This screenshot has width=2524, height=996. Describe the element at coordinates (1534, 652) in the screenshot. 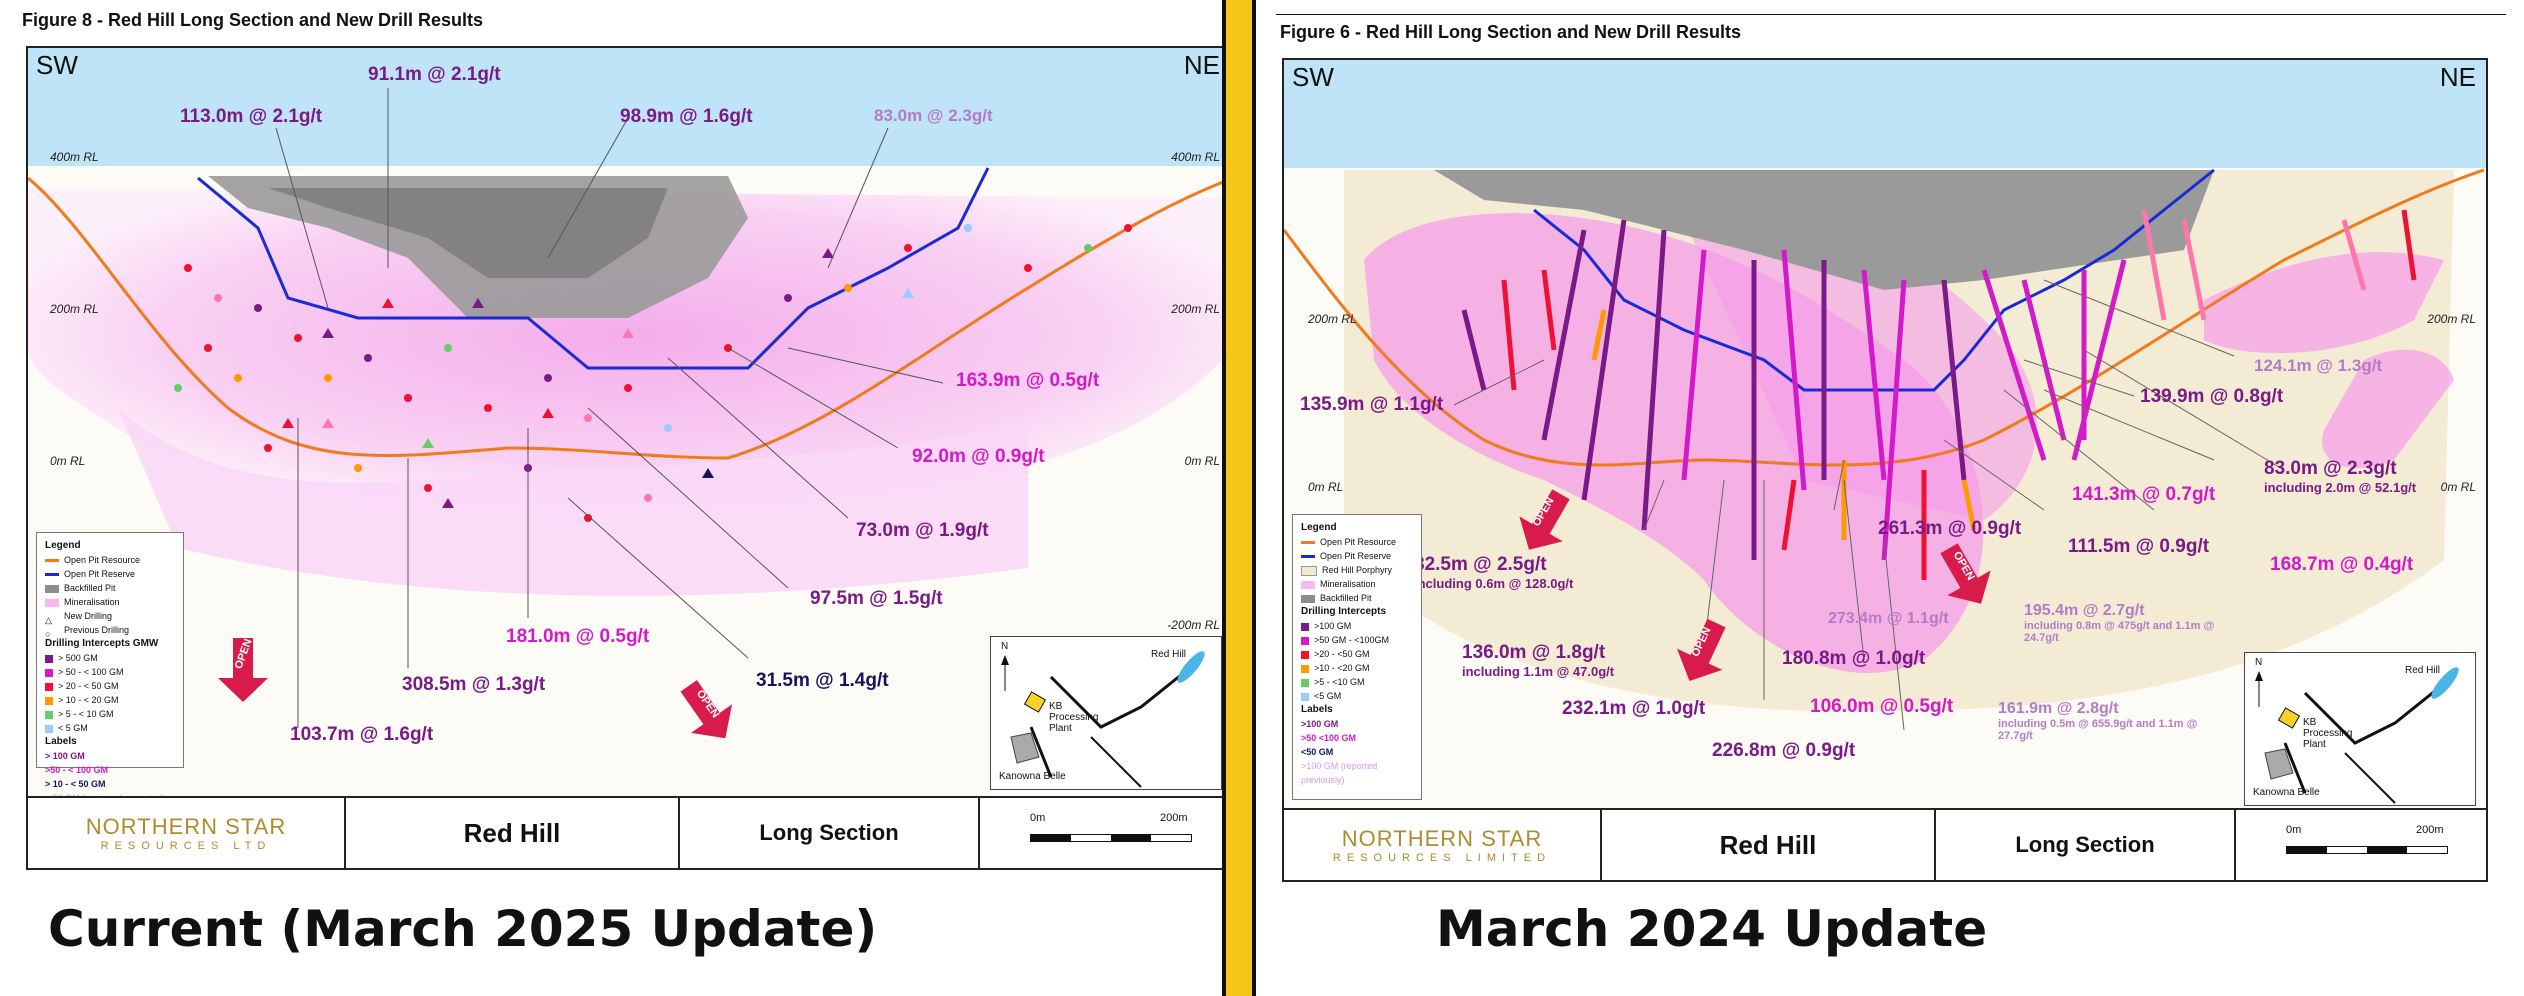

I see `intercept-main: 136.0m @ 1.8g/t` at that location.